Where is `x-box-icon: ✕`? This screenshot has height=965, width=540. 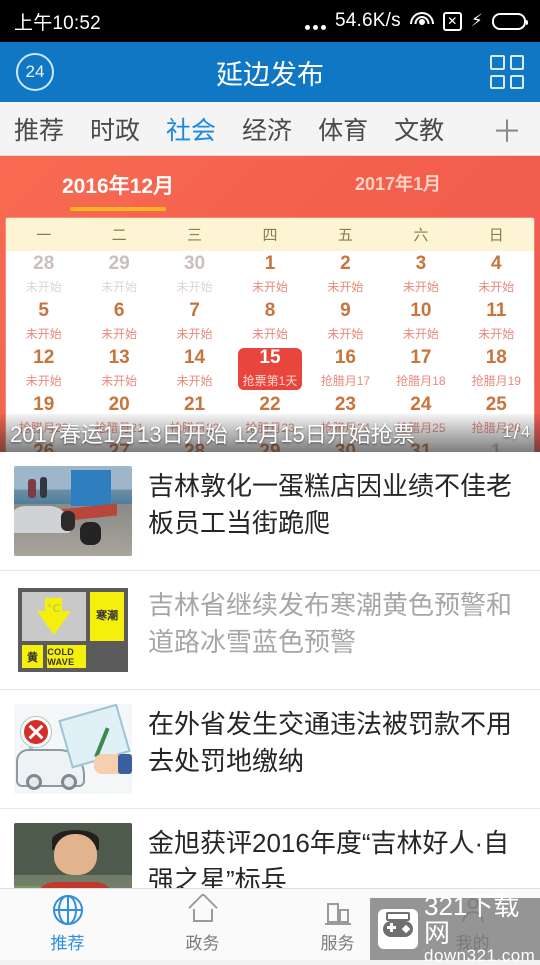
x-box-icon: ✕ is located at coordinates (452, 21).